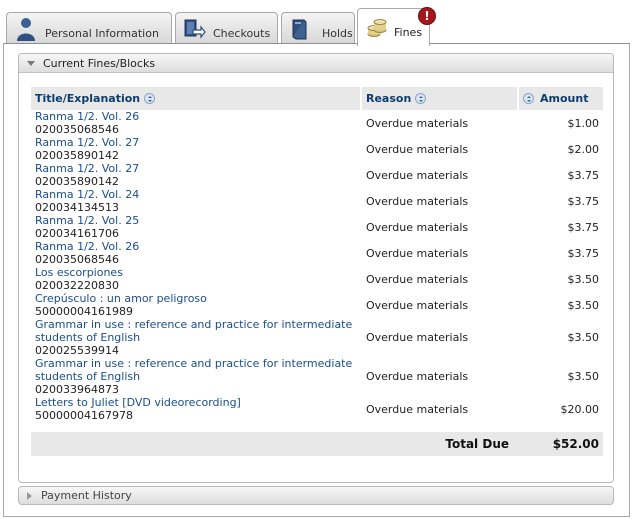 The height and width of the screenshot is (519, 634). I want to click on title-link: Crepúsculo : un amor peligroso, so click(196, 298).